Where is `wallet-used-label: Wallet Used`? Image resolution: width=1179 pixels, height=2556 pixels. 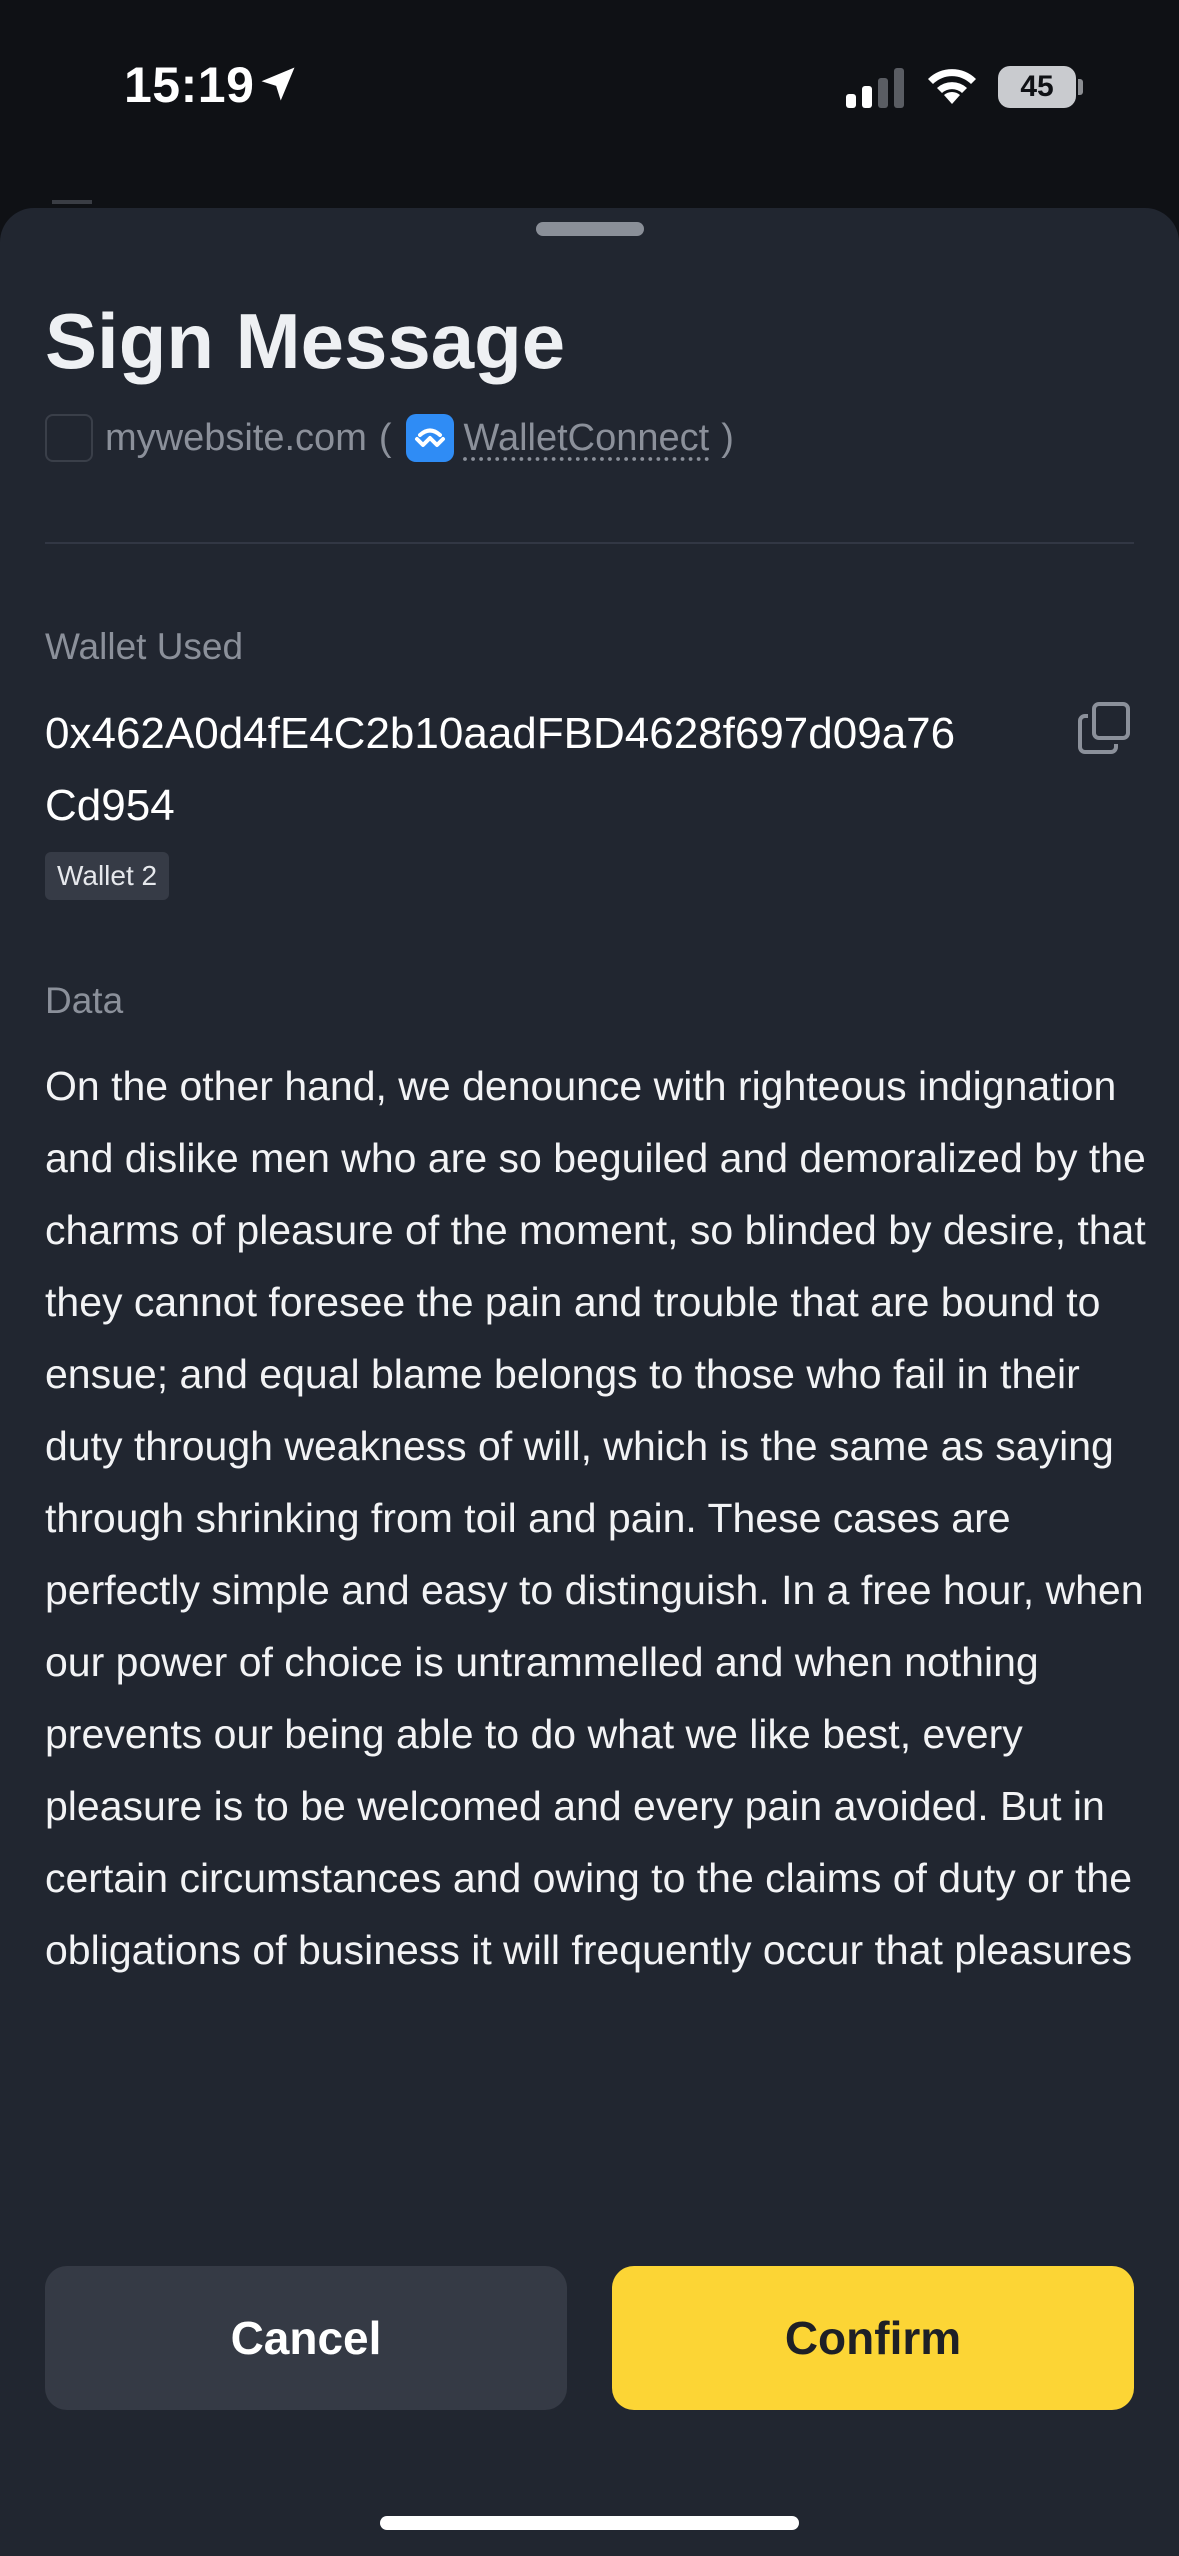
wallet-used-label: Wallet Used is located at coordinates (144, 646).